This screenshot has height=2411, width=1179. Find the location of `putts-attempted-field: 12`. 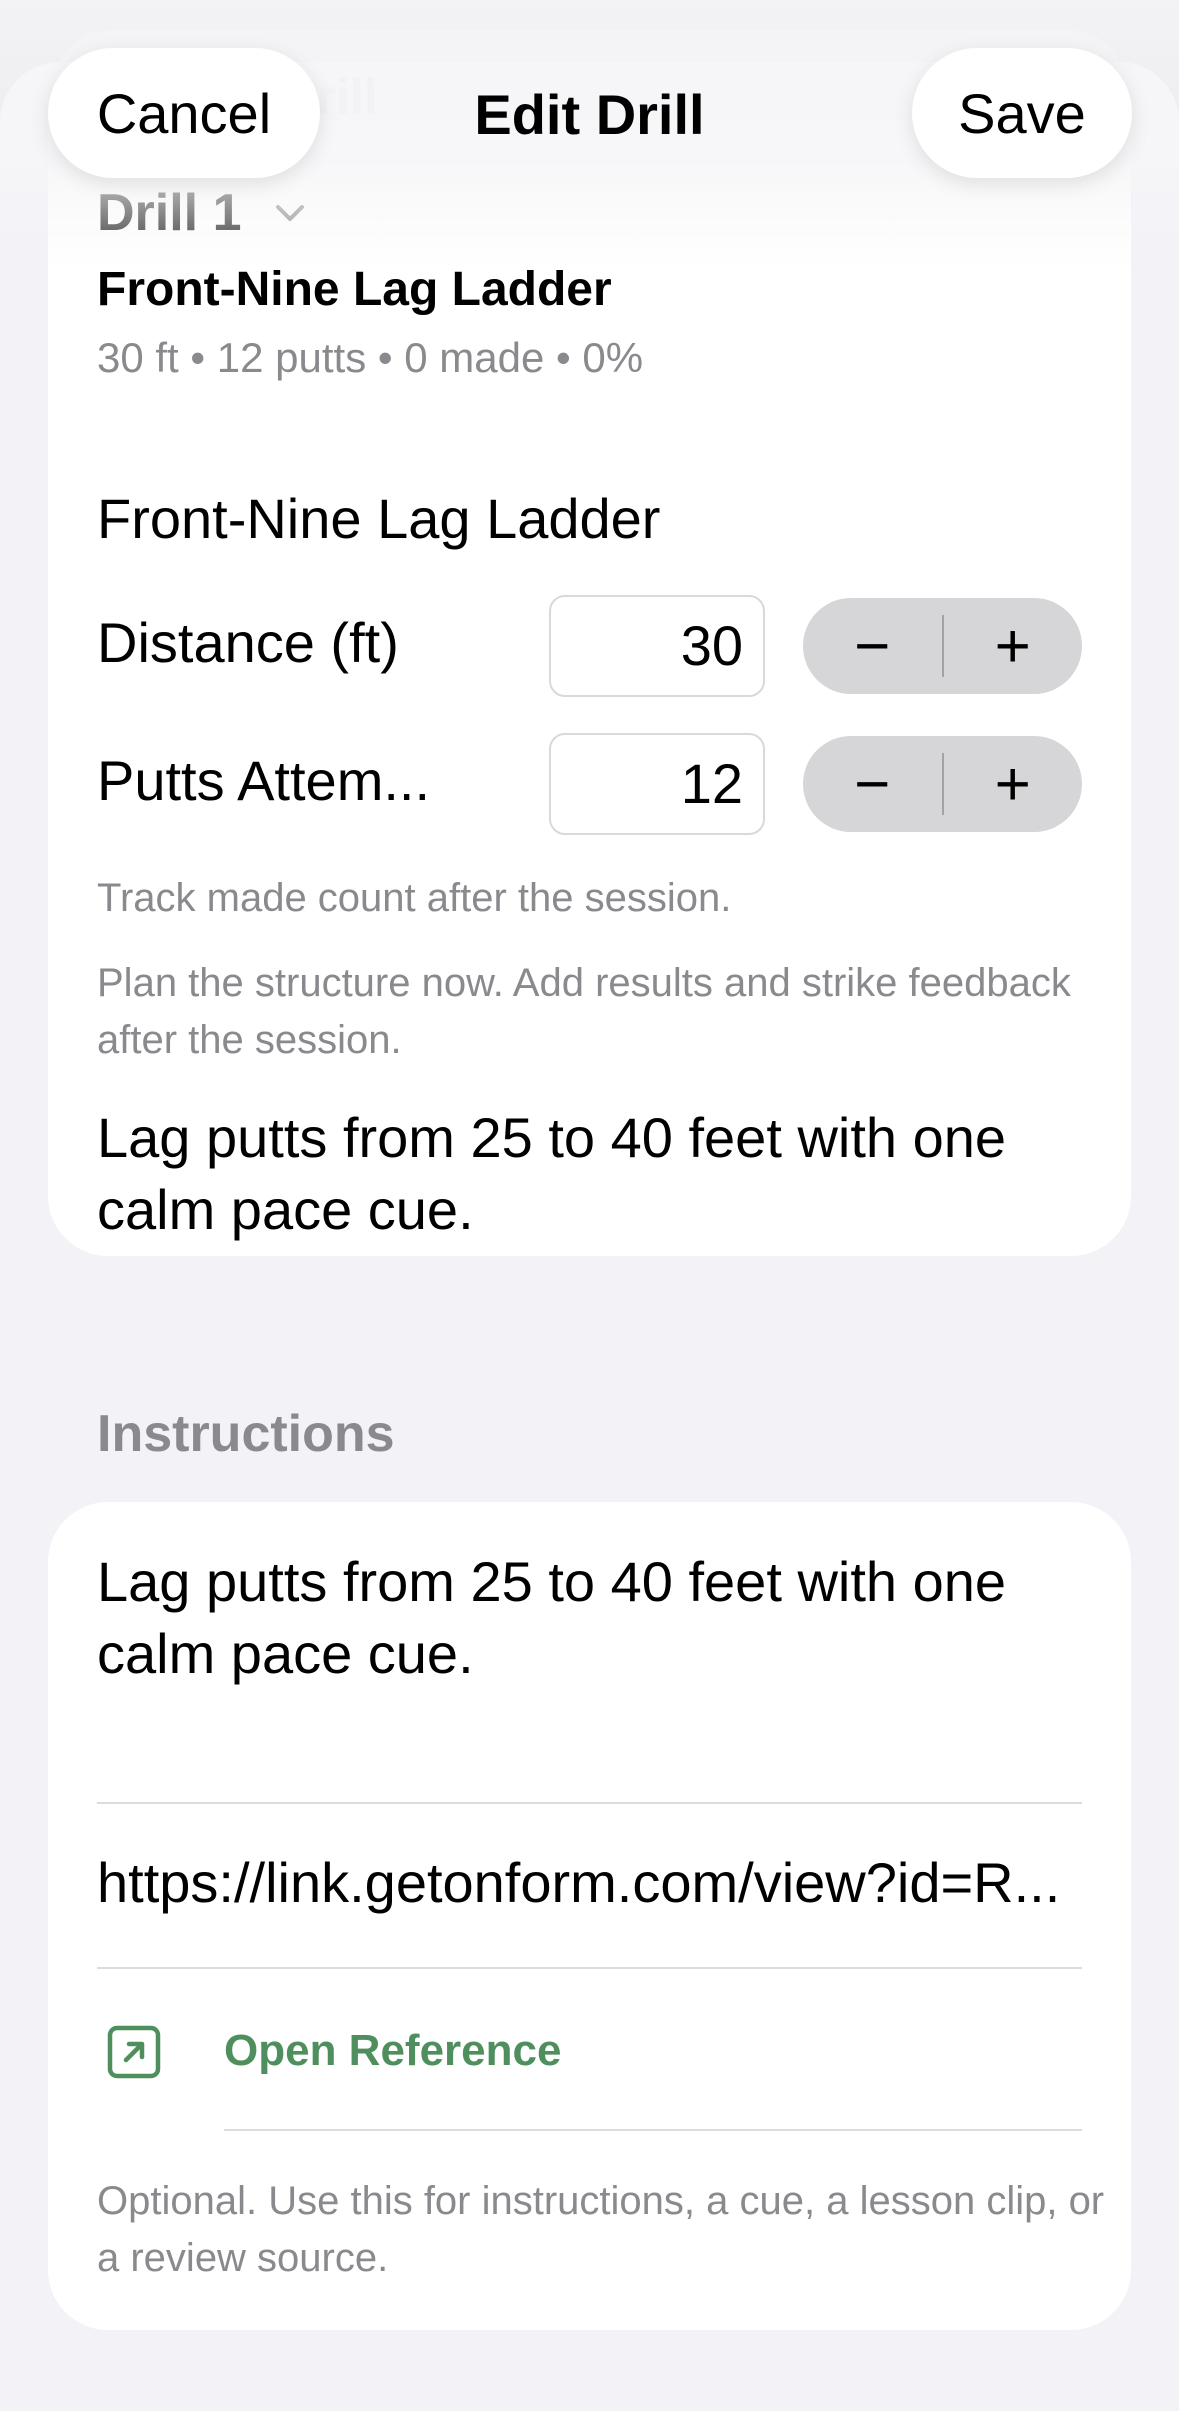

putts-attempted-field: 12 is located at coordinates (657, 784).